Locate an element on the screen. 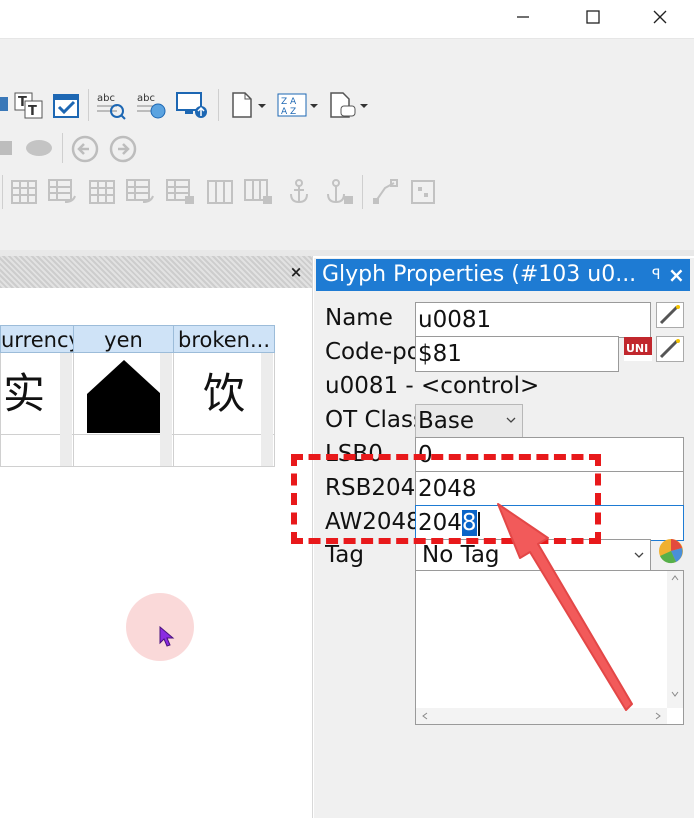  sort-az-icon: Z AA Z is located at coordinates (297, 105).